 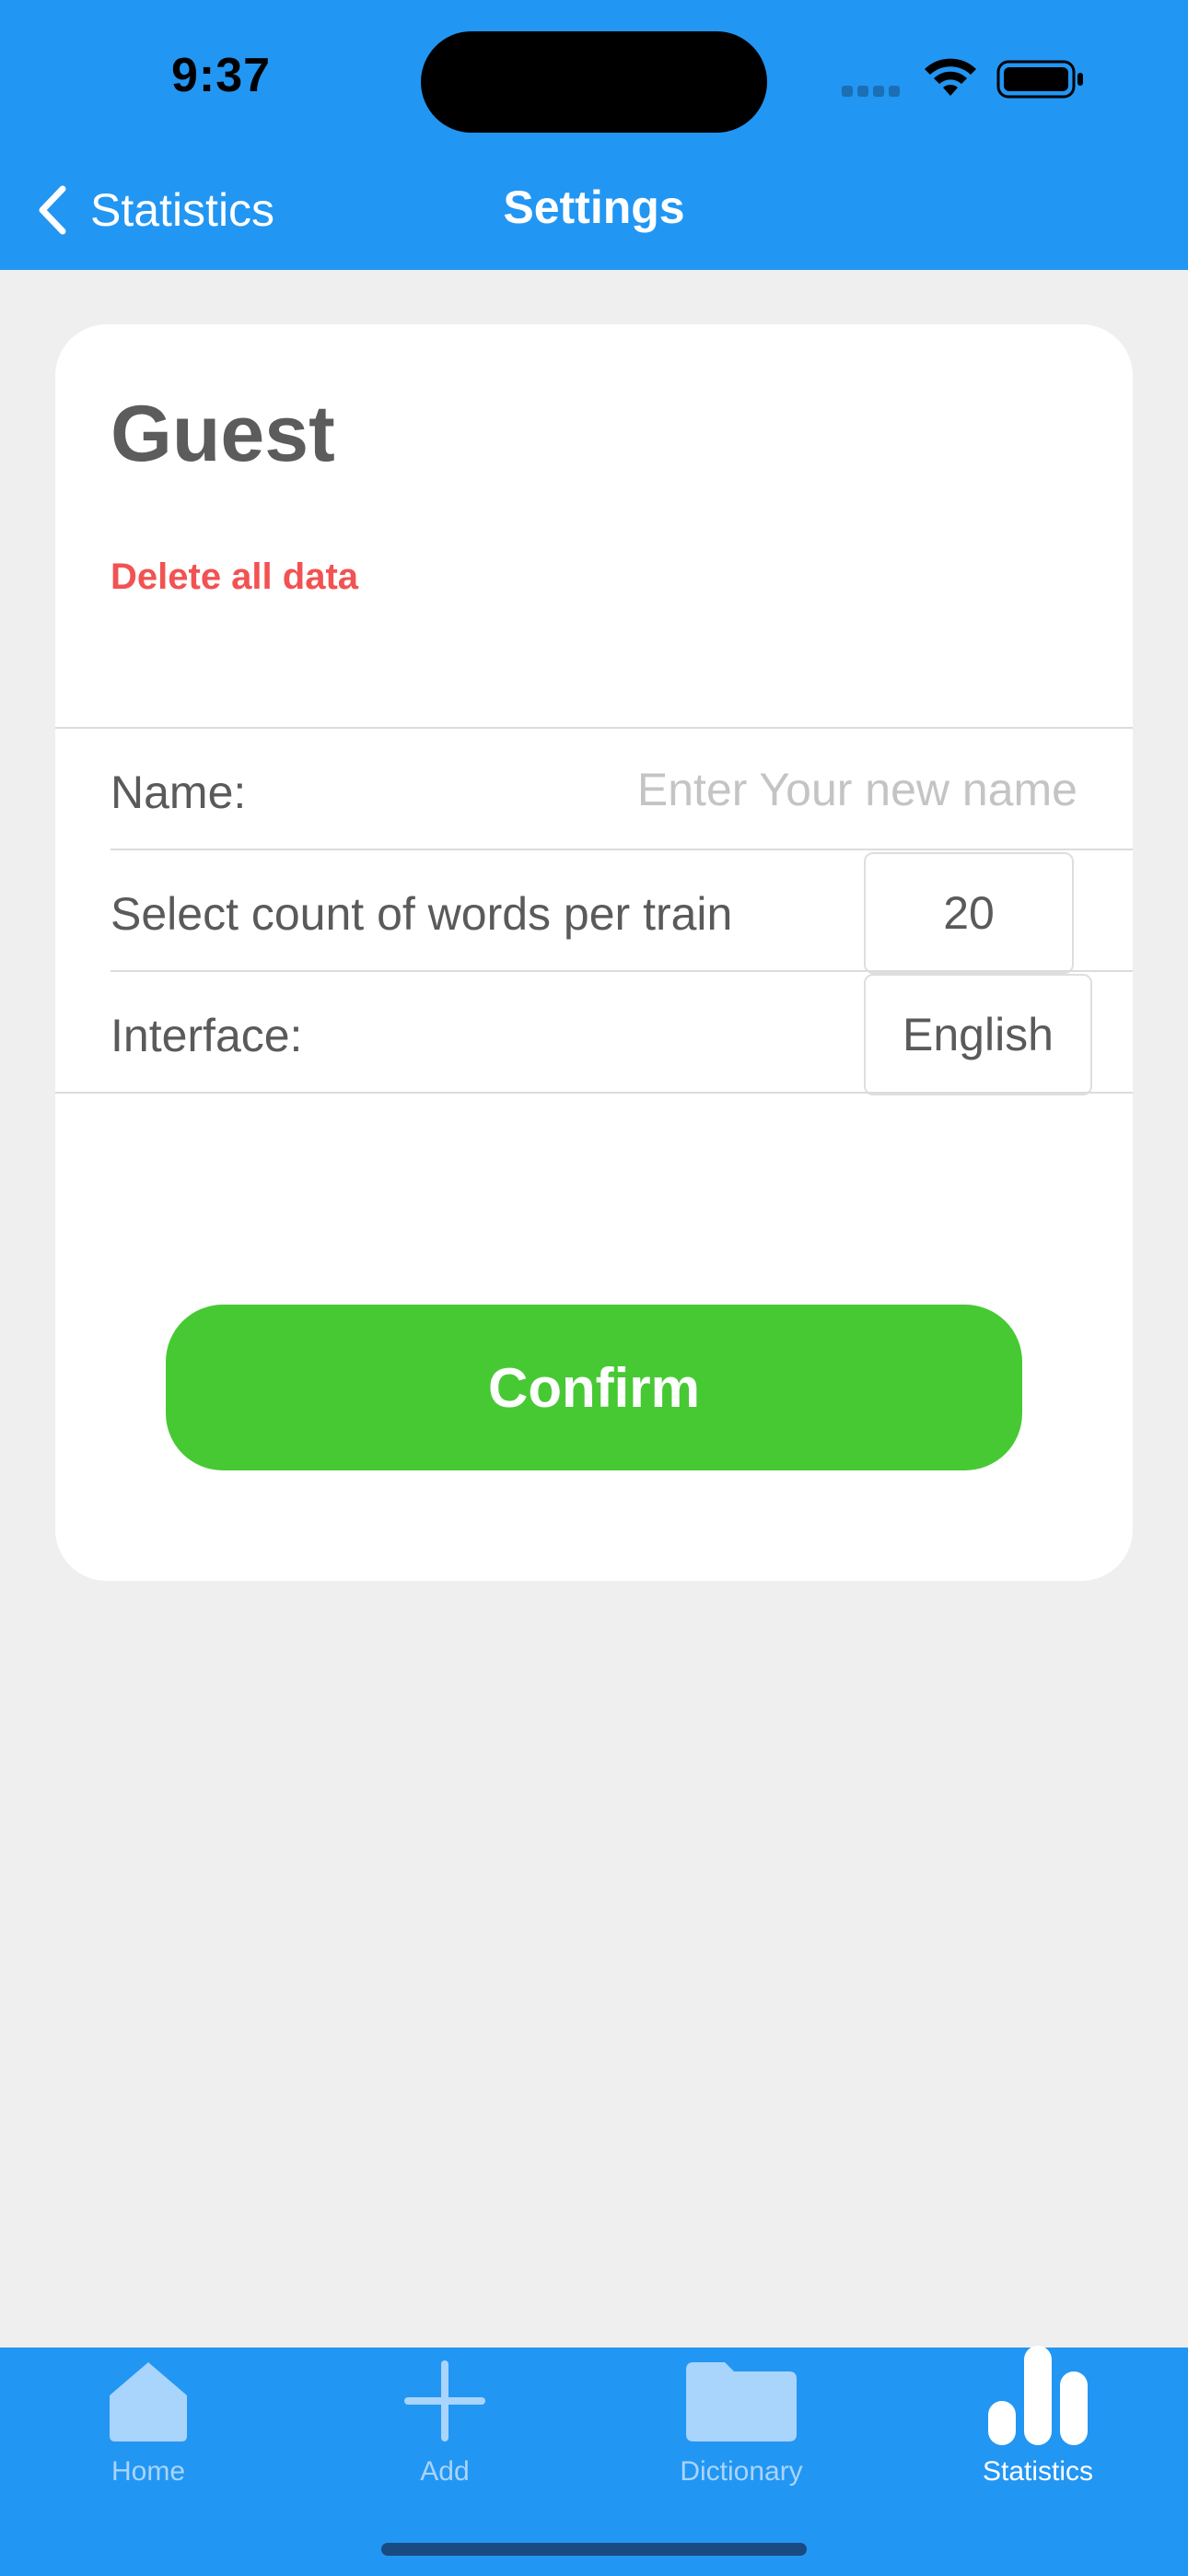 I want to click on words-per-train-label: Select count of words per train, so click(x=422, y=914).